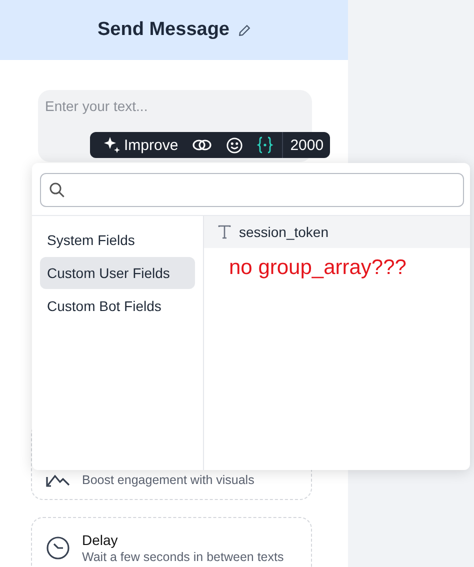  I want to click on smiley-icon, so click(235, 145).